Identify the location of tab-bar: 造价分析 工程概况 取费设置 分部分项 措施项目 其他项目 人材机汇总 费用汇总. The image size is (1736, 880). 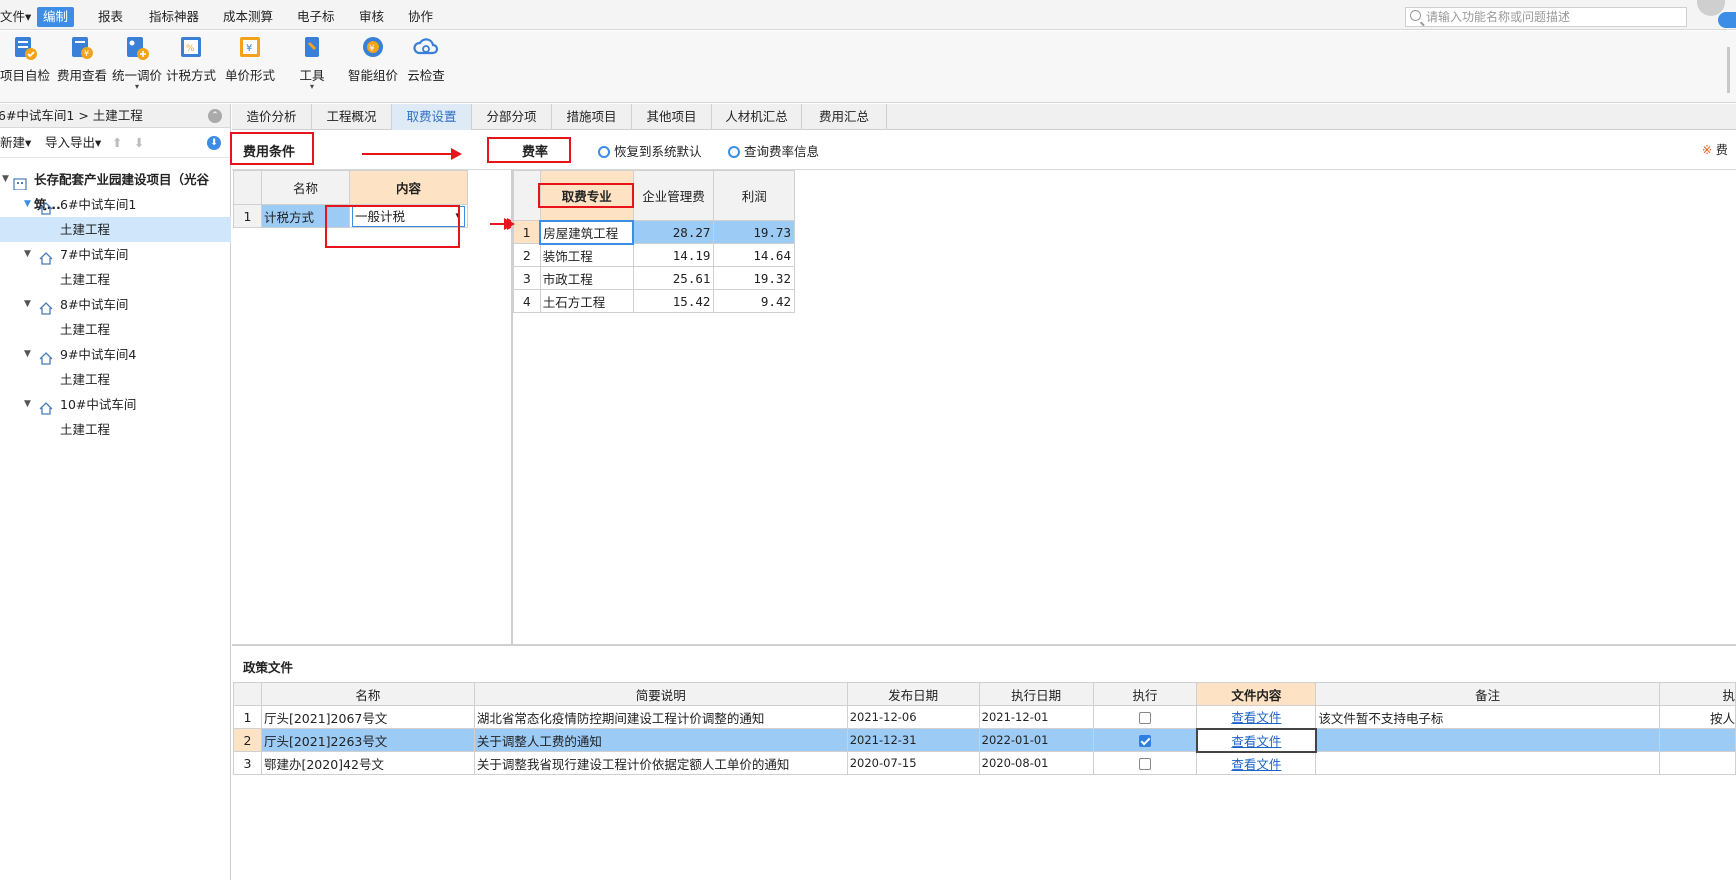
(984, 117).